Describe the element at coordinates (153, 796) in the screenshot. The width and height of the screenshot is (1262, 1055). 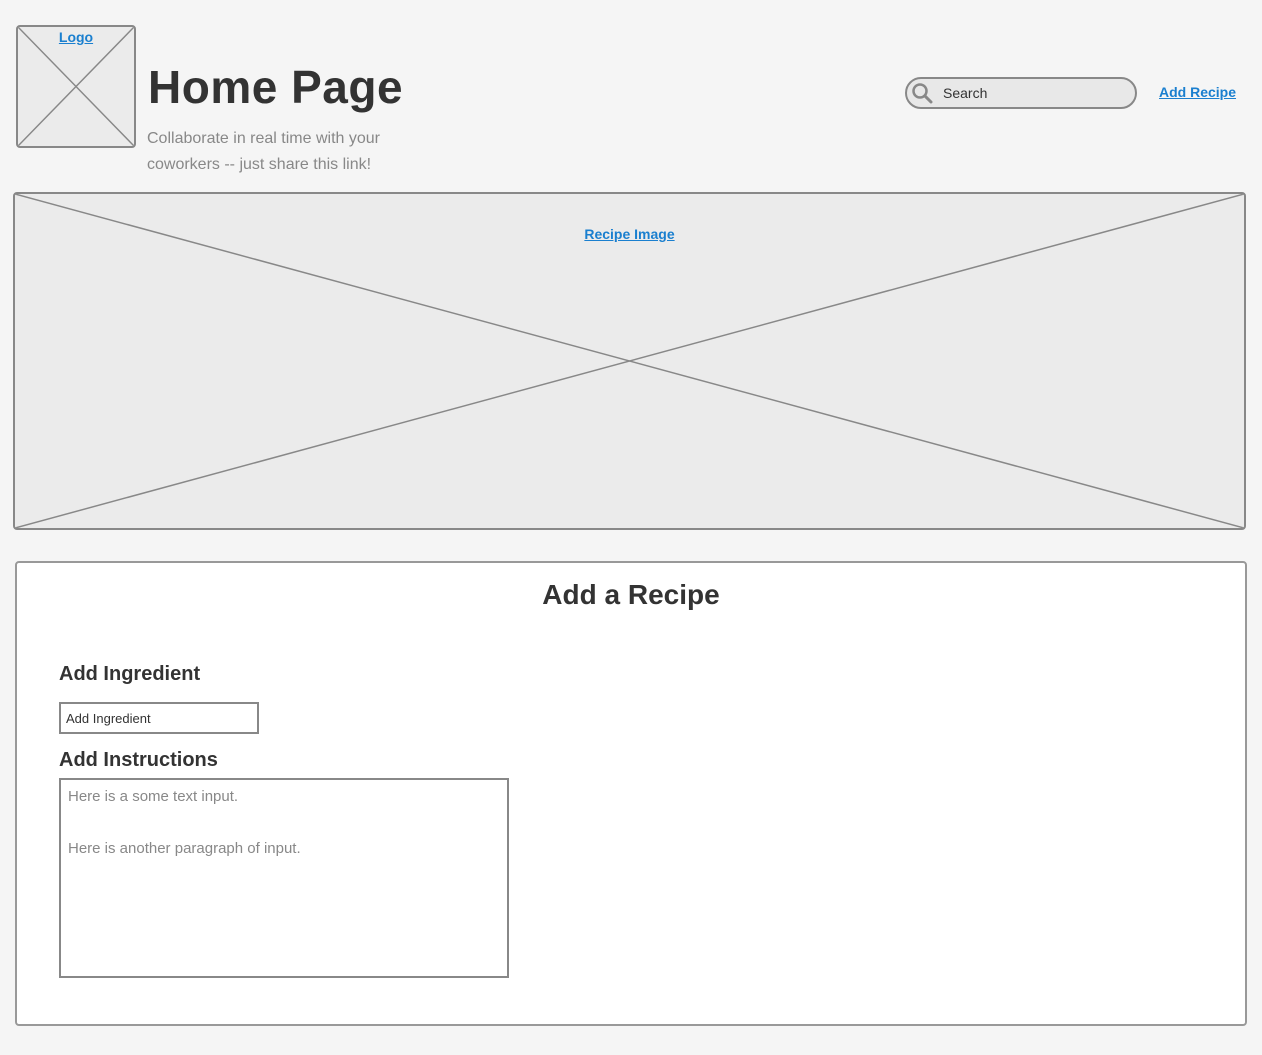
I see `instructions-paragraph: Here is a some text input.` at that location.